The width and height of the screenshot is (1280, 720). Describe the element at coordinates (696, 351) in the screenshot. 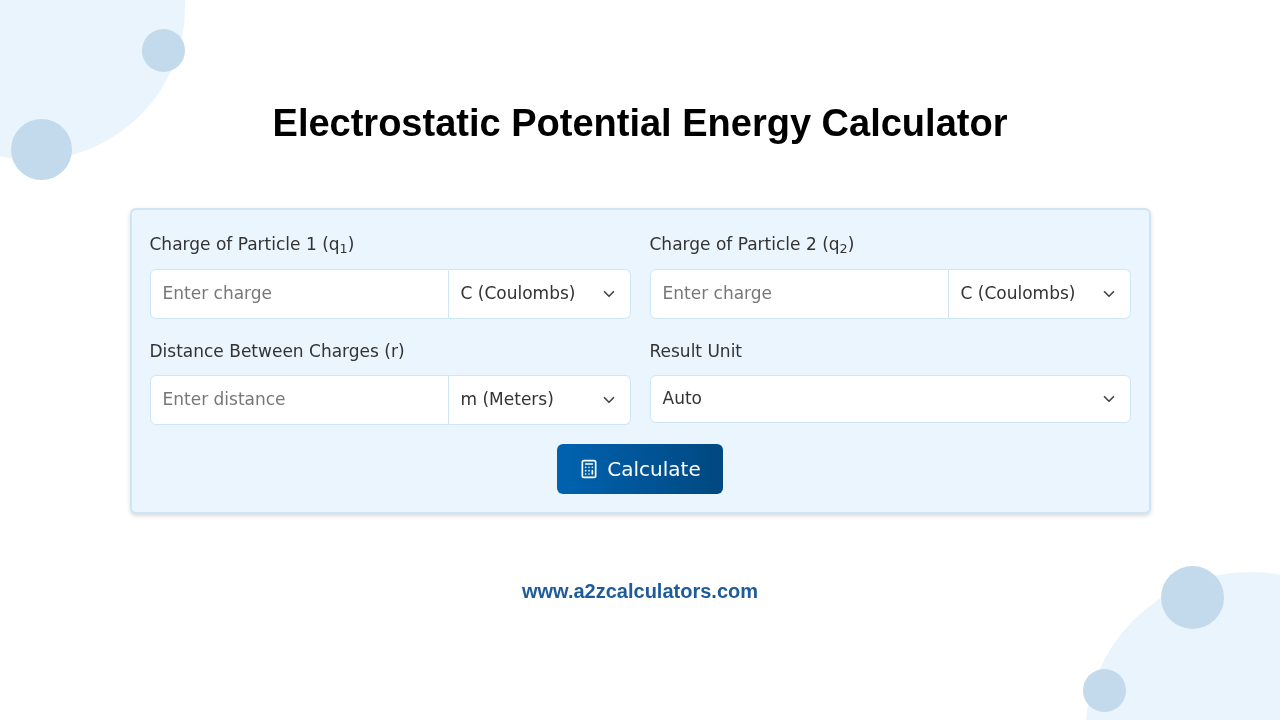

I see `field-label: Result Unit` at that location.